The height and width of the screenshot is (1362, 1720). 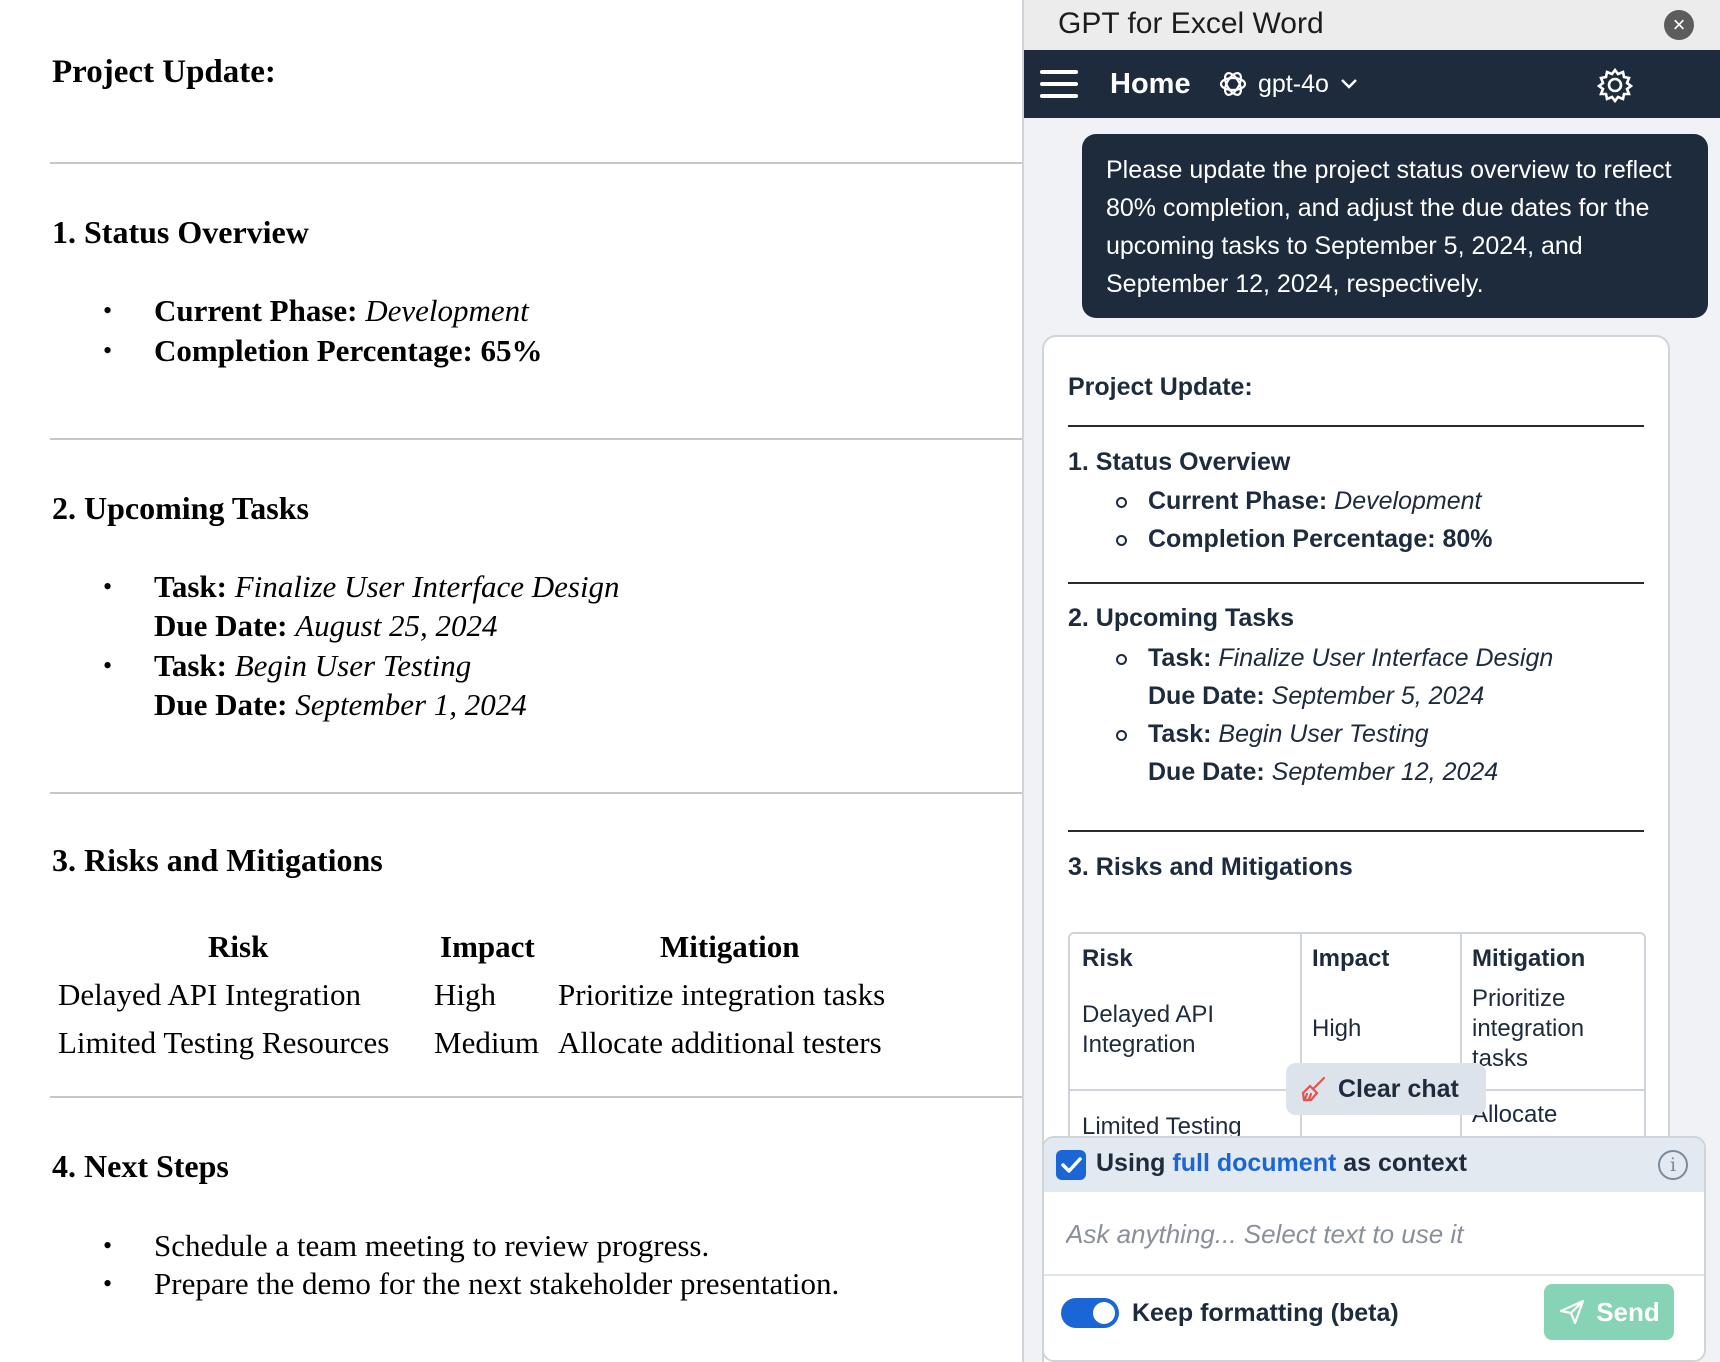 I want to click on use-context-checkbox, so click(x=1071, y=1165).